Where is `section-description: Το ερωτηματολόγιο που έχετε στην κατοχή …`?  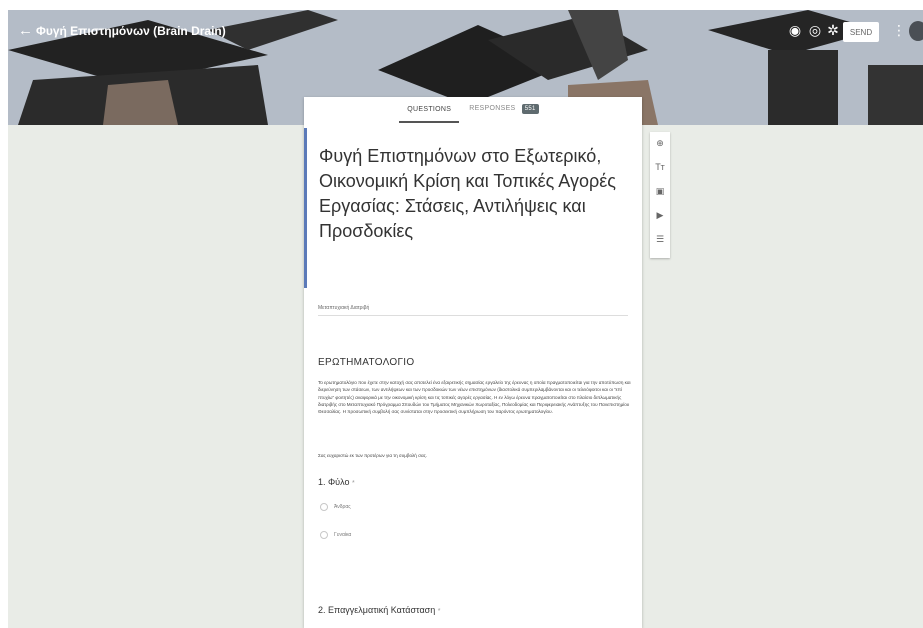 section-description: Το ερωτηματολόγιο που έχετε στην κατοχή … is located at coordinates (475, 397).